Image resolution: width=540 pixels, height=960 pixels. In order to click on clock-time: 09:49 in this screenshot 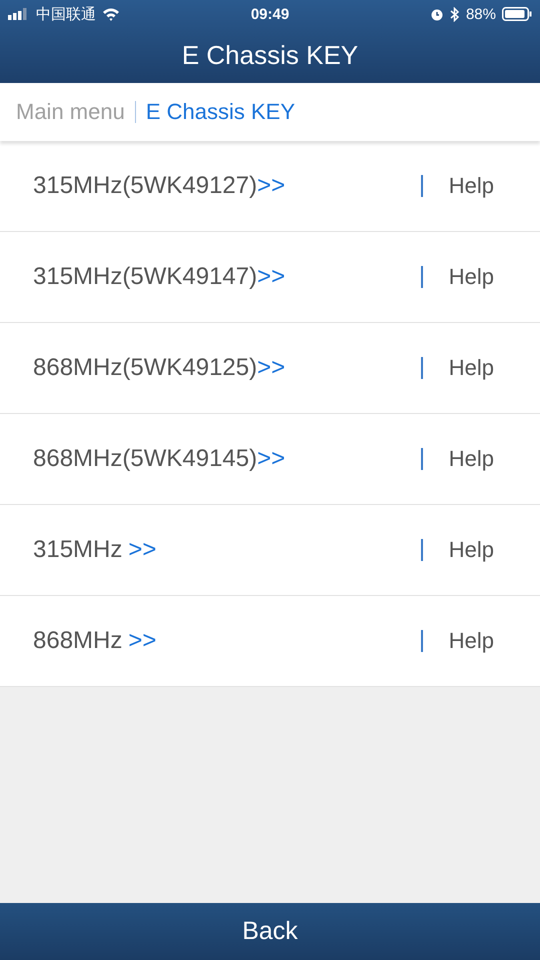, I will do `click(270, 14)`.